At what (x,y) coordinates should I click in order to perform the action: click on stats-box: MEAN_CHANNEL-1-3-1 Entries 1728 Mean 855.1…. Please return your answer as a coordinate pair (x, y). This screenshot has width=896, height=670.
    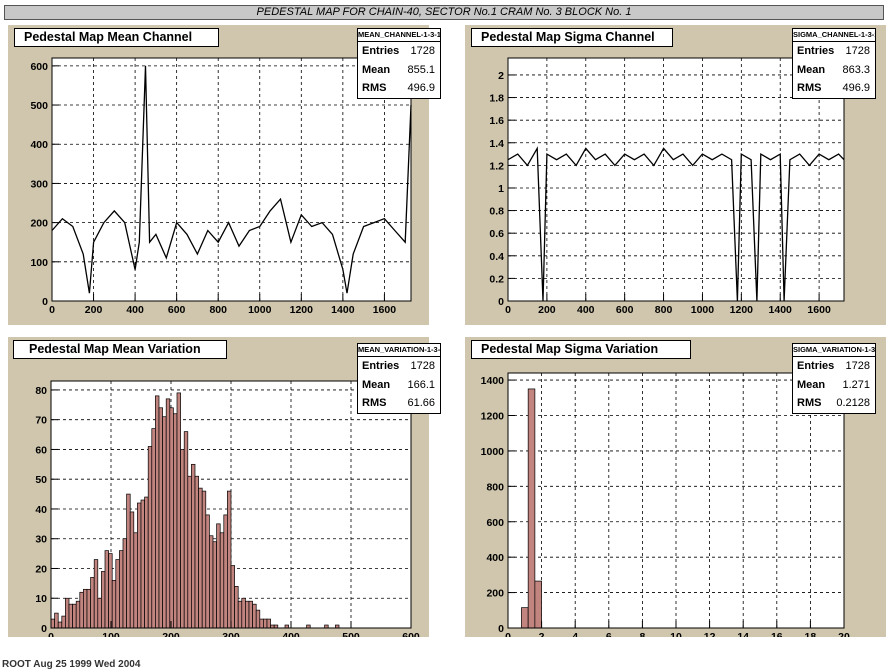
    Looking at the image, I should click on (399, 63).